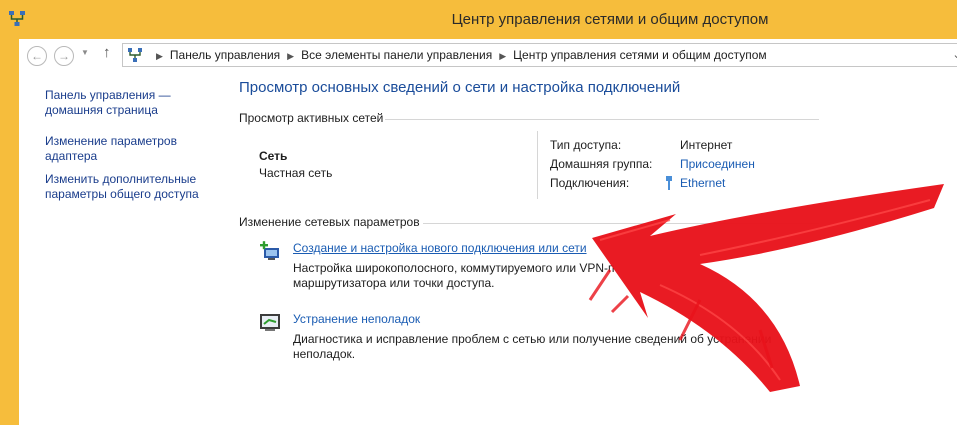  I want to click on arrow-up-icon: ↑, so click(107, 52).